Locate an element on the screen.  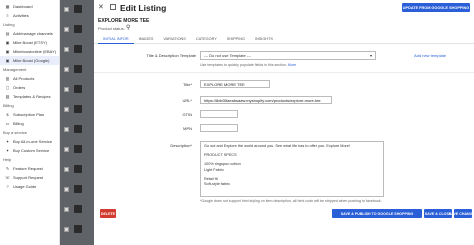
tab-shipping: SHIPPING is located at coordinates (236, 39).